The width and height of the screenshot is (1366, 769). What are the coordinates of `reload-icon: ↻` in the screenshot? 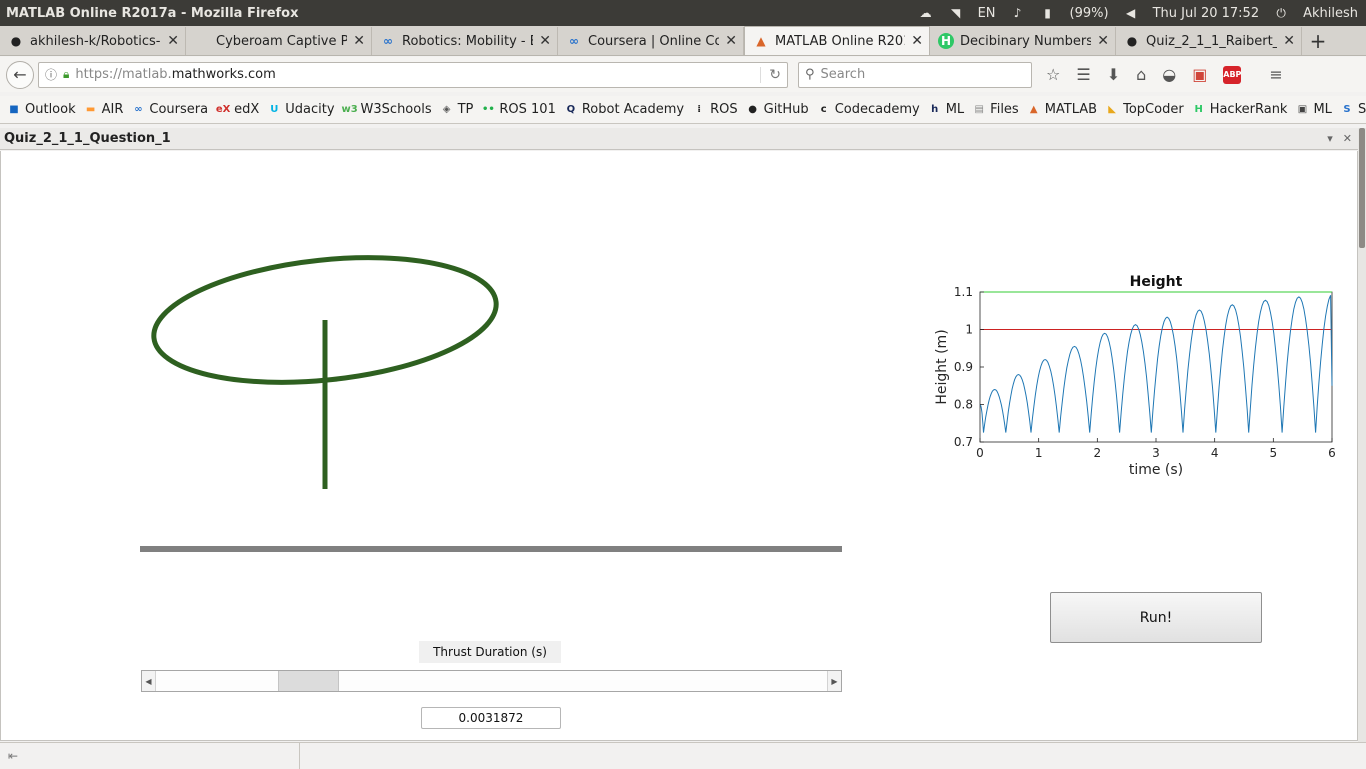 It's located at (770, 74).